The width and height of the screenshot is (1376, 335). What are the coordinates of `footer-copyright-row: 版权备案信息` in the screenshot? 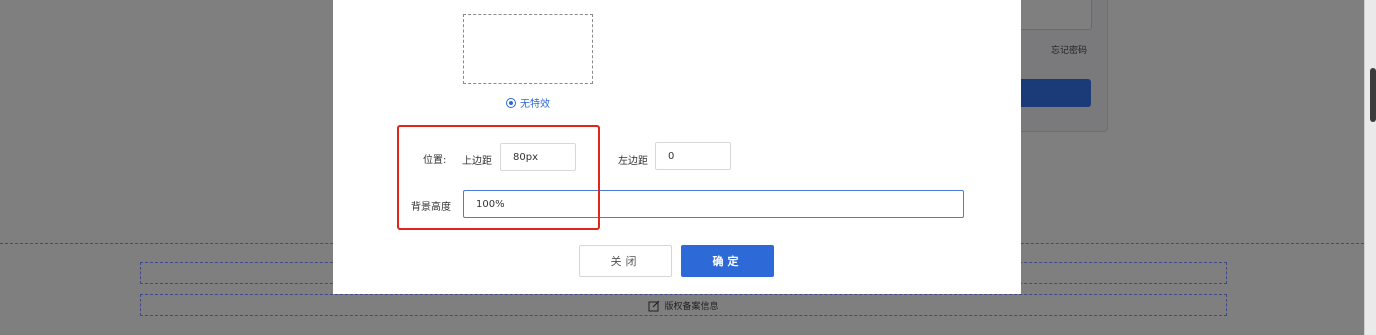 It's located at (683, 305).